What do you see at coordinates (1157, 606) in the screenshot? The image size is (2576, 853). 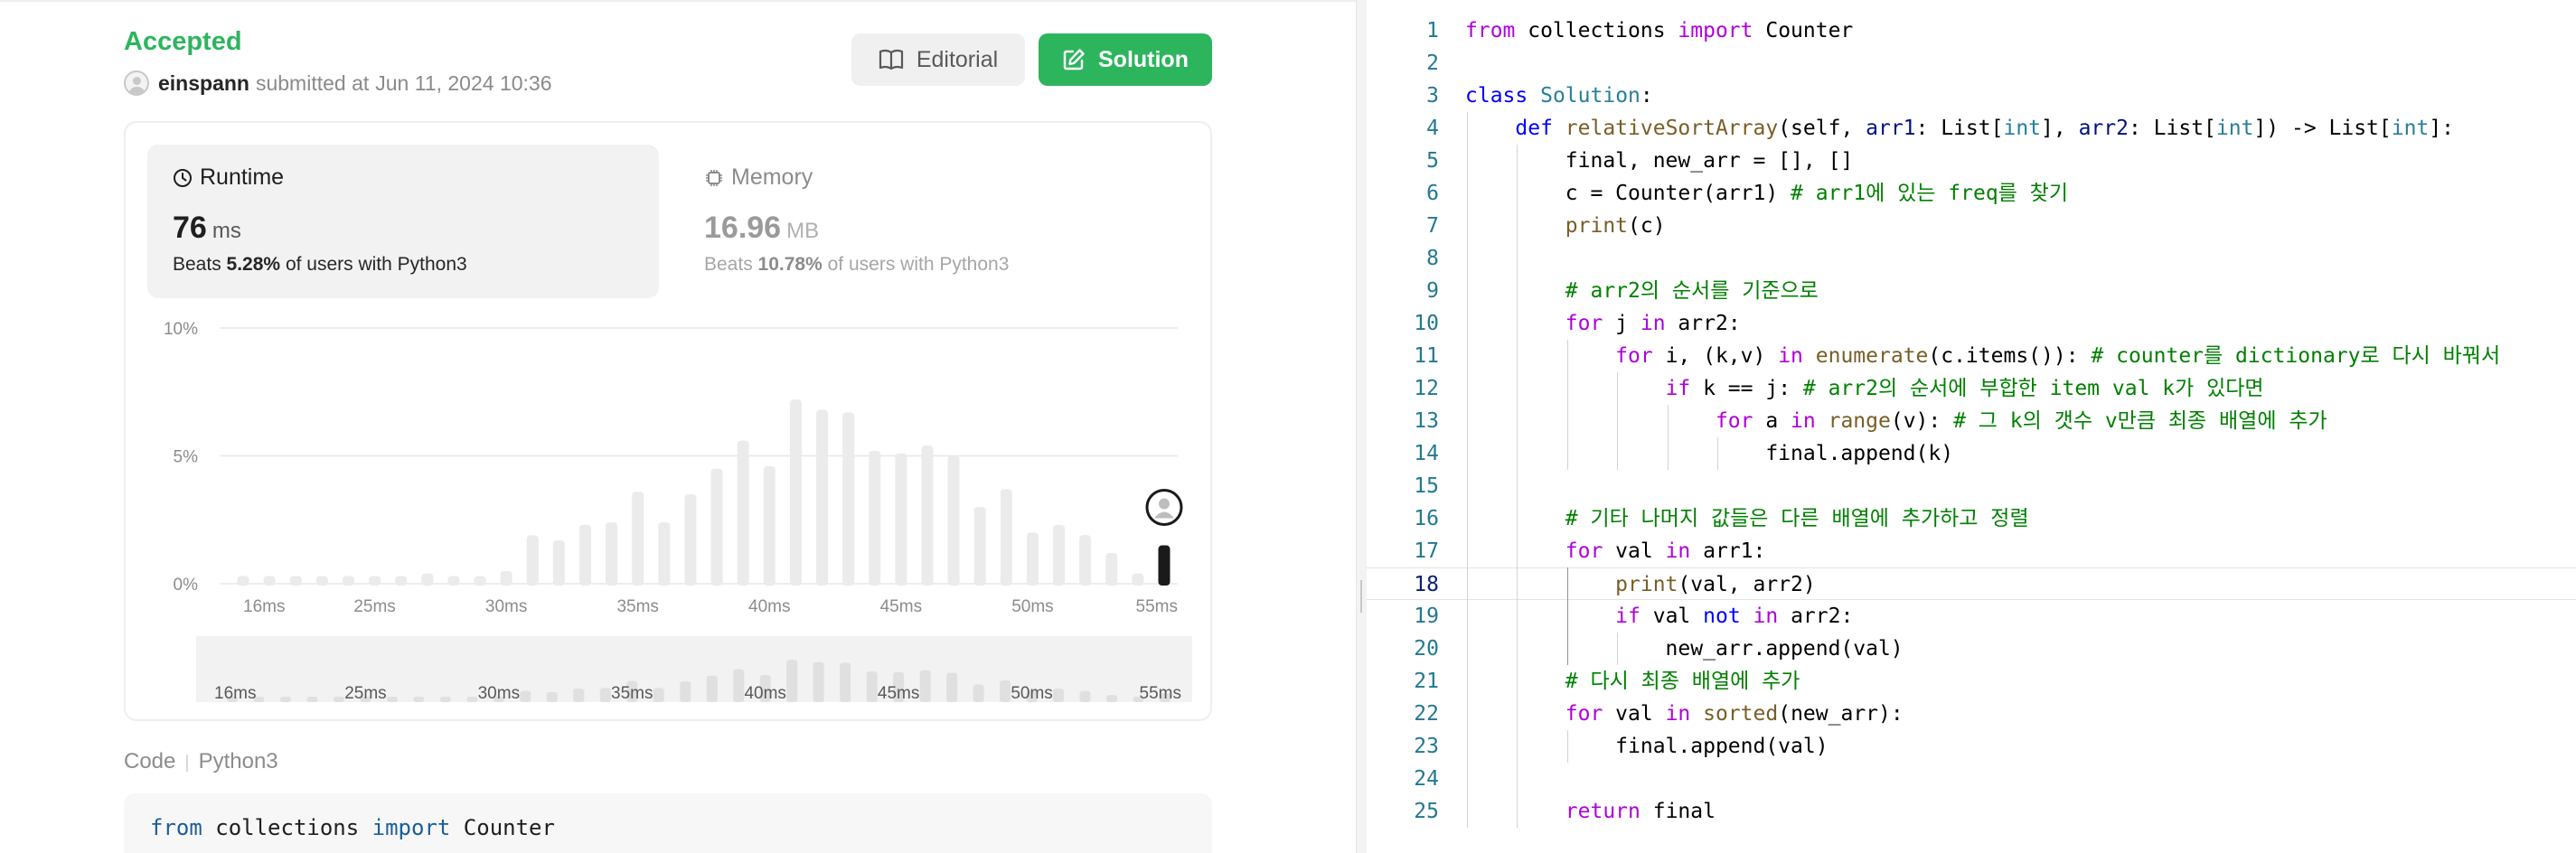 I see `chart-x-tick-label: 55ms` at bounding box center [1157, 606].